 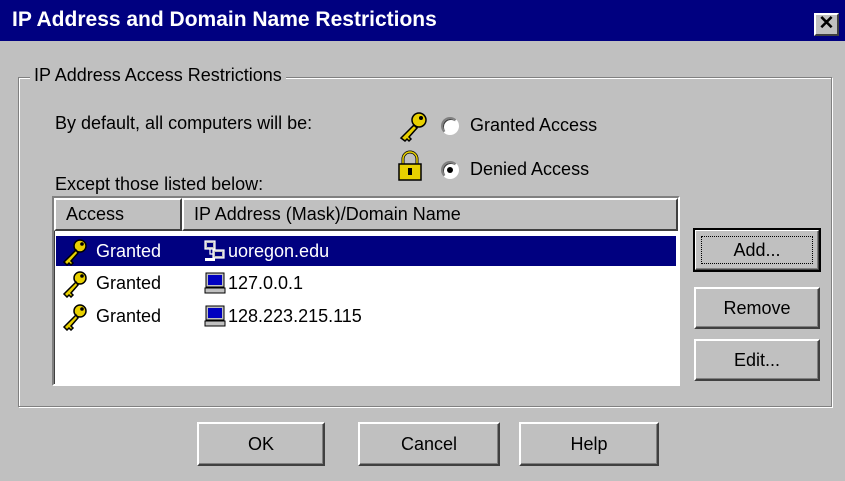 I want to click on ok-button-label: OK, so click(x=260, y=444).